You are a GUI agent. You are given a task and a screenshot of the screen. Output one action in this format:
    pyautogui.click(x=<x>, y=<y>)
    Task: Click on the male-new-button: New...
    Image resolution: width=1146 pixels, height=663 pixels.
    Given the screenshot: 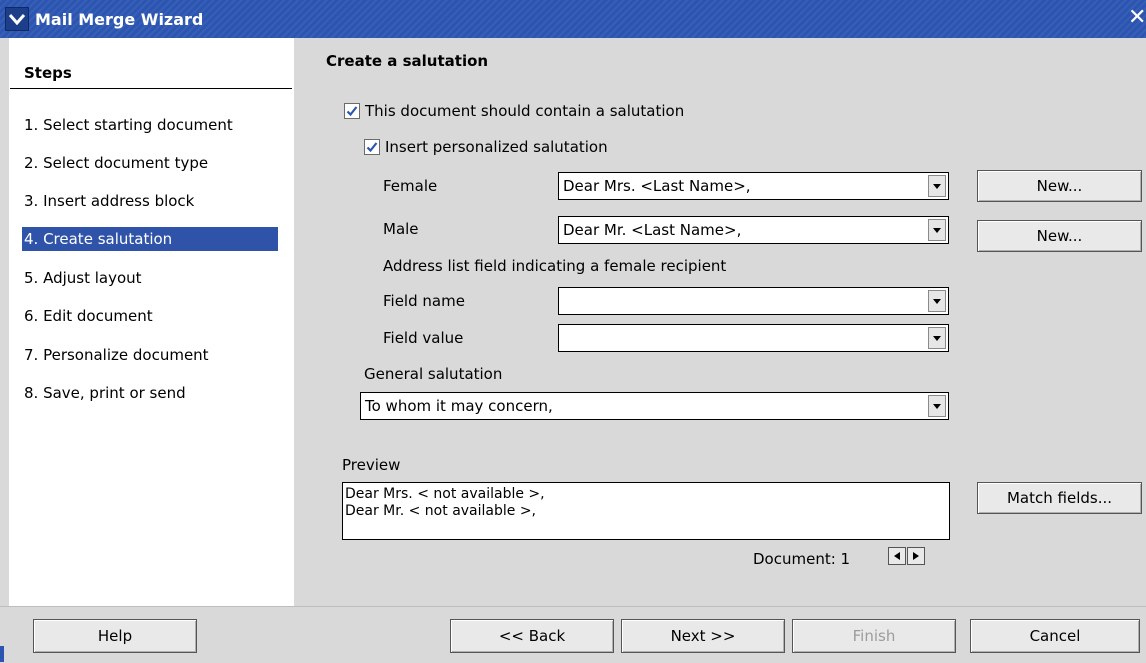 What is the action you would take?
    pyautogui.click(x=1059, y=236)
    